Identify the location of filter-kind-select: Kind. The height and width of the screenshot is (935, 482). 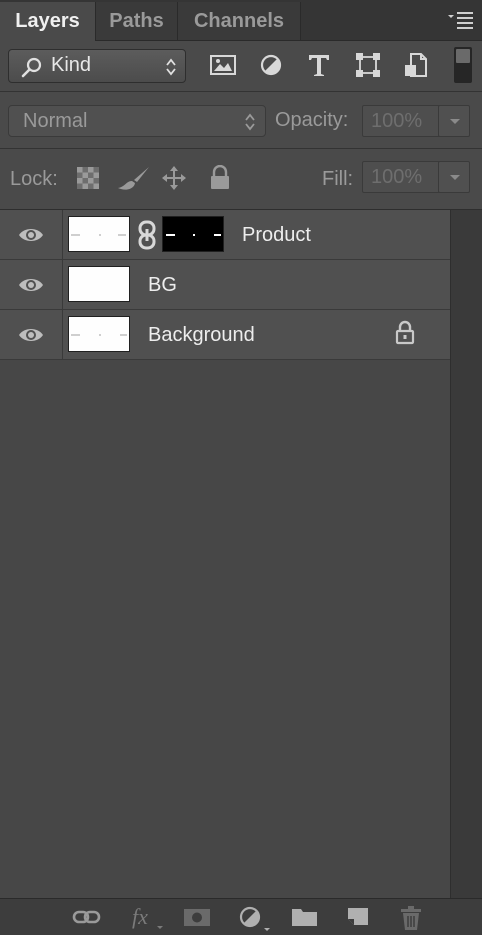
(97, 66).